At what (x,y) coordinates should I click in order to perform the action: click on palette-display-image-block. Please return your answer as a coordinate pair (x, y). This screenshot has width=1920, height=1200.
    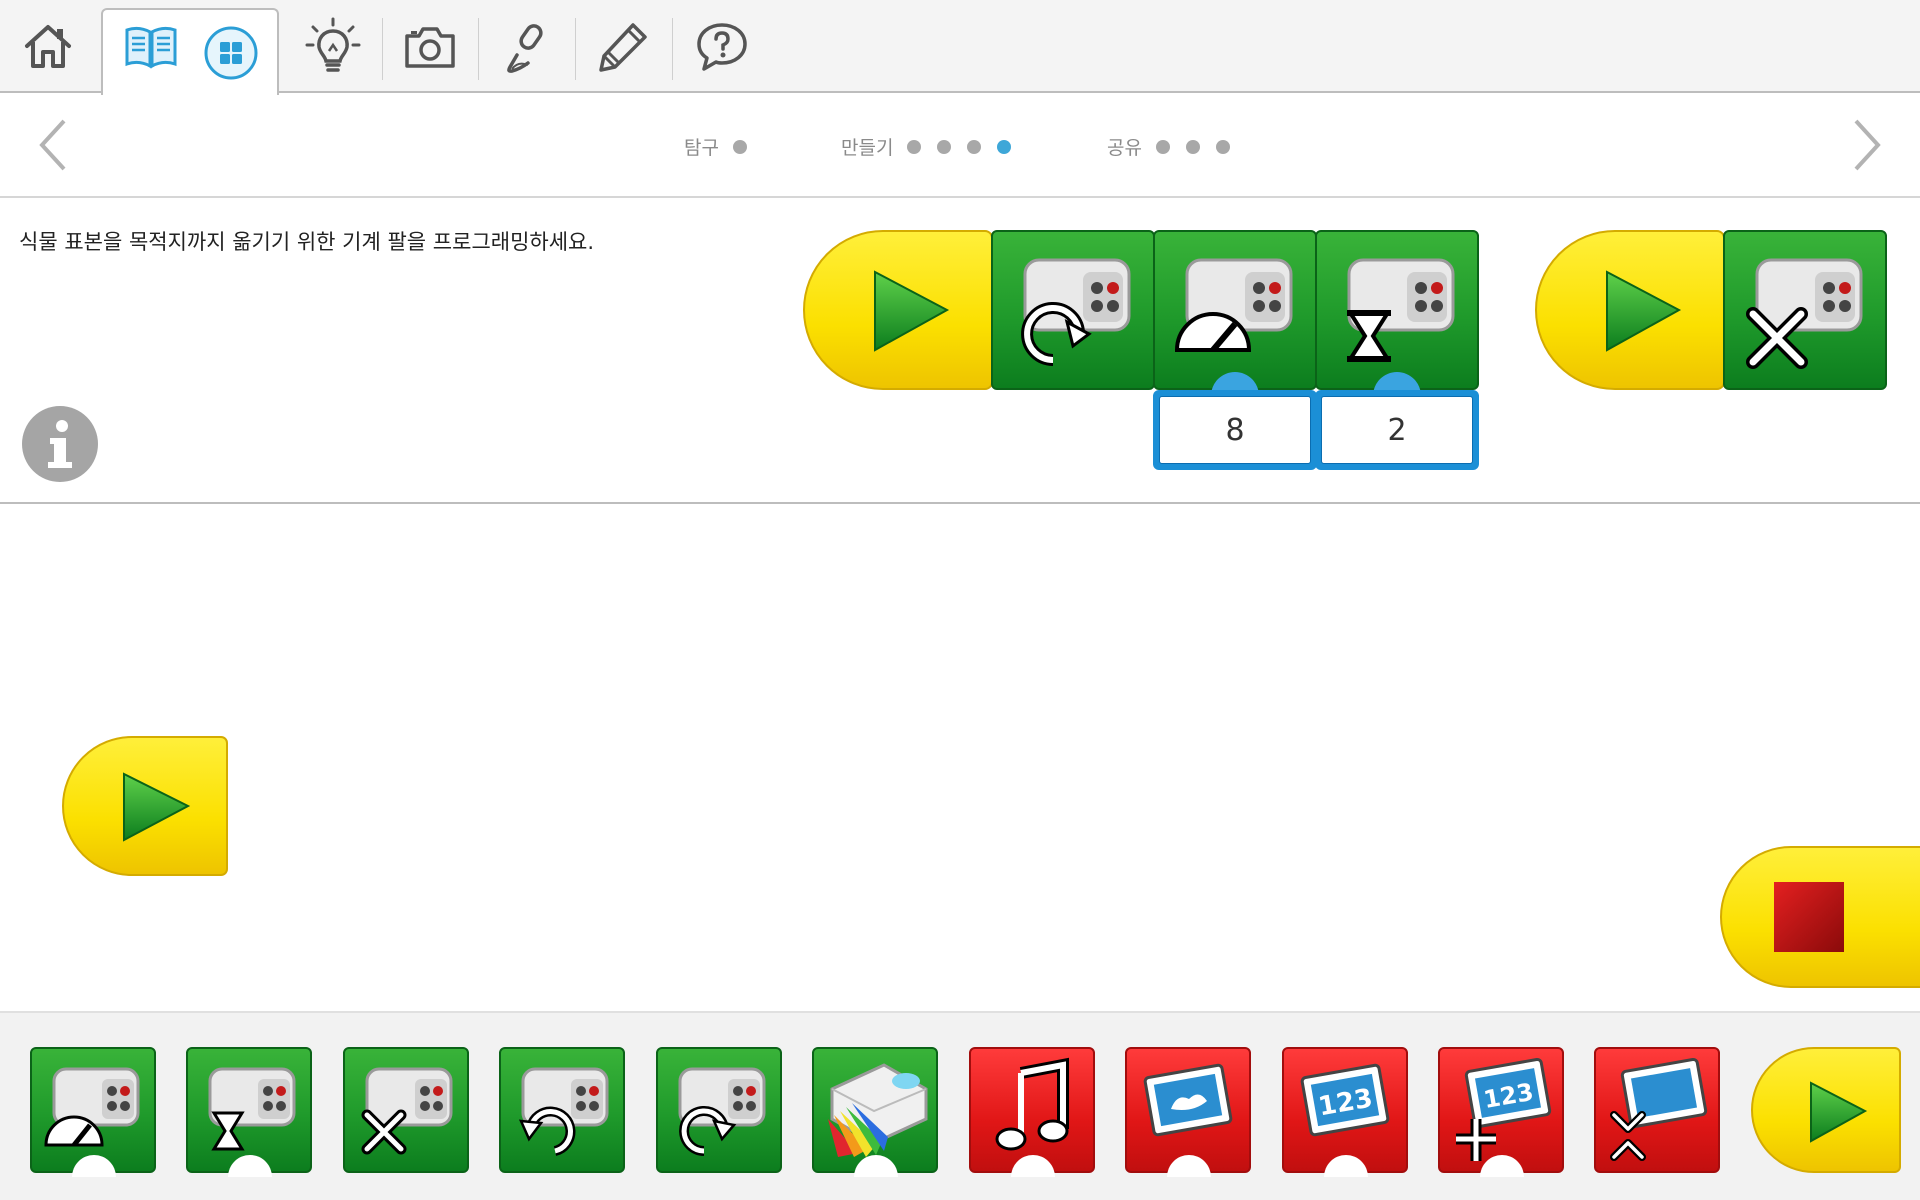
    Looking at the image, I should click on (1188, 1112).